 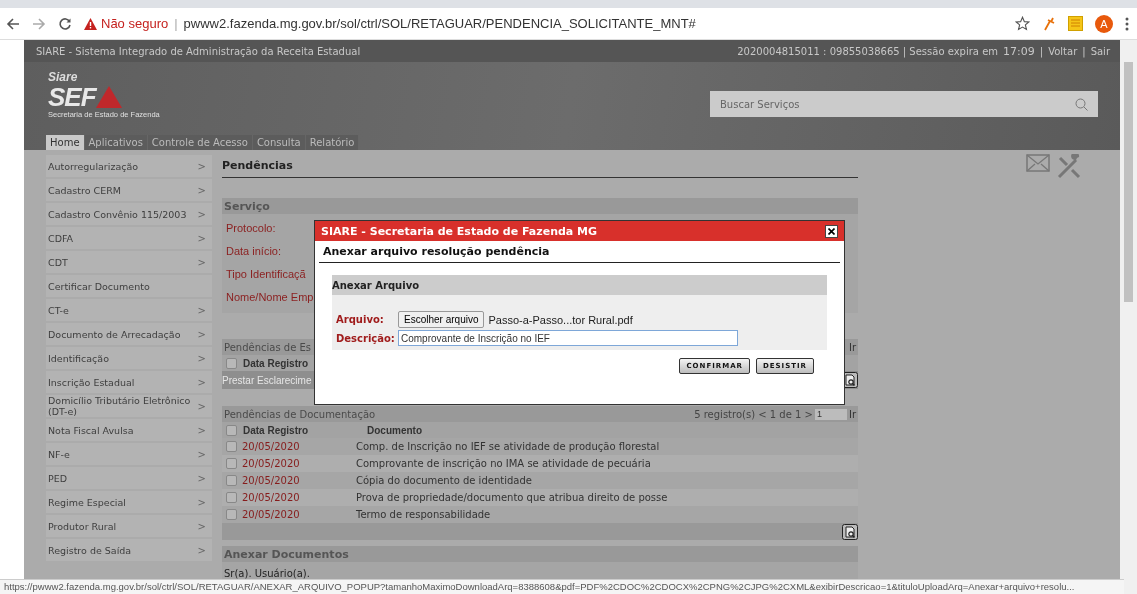 What do you see at coordinates (129, 406) in the screenshot?
I see `sidebar-item: Domicílio Tributário Eletrônico (DT-e) >` at bounding box center [129, 406].